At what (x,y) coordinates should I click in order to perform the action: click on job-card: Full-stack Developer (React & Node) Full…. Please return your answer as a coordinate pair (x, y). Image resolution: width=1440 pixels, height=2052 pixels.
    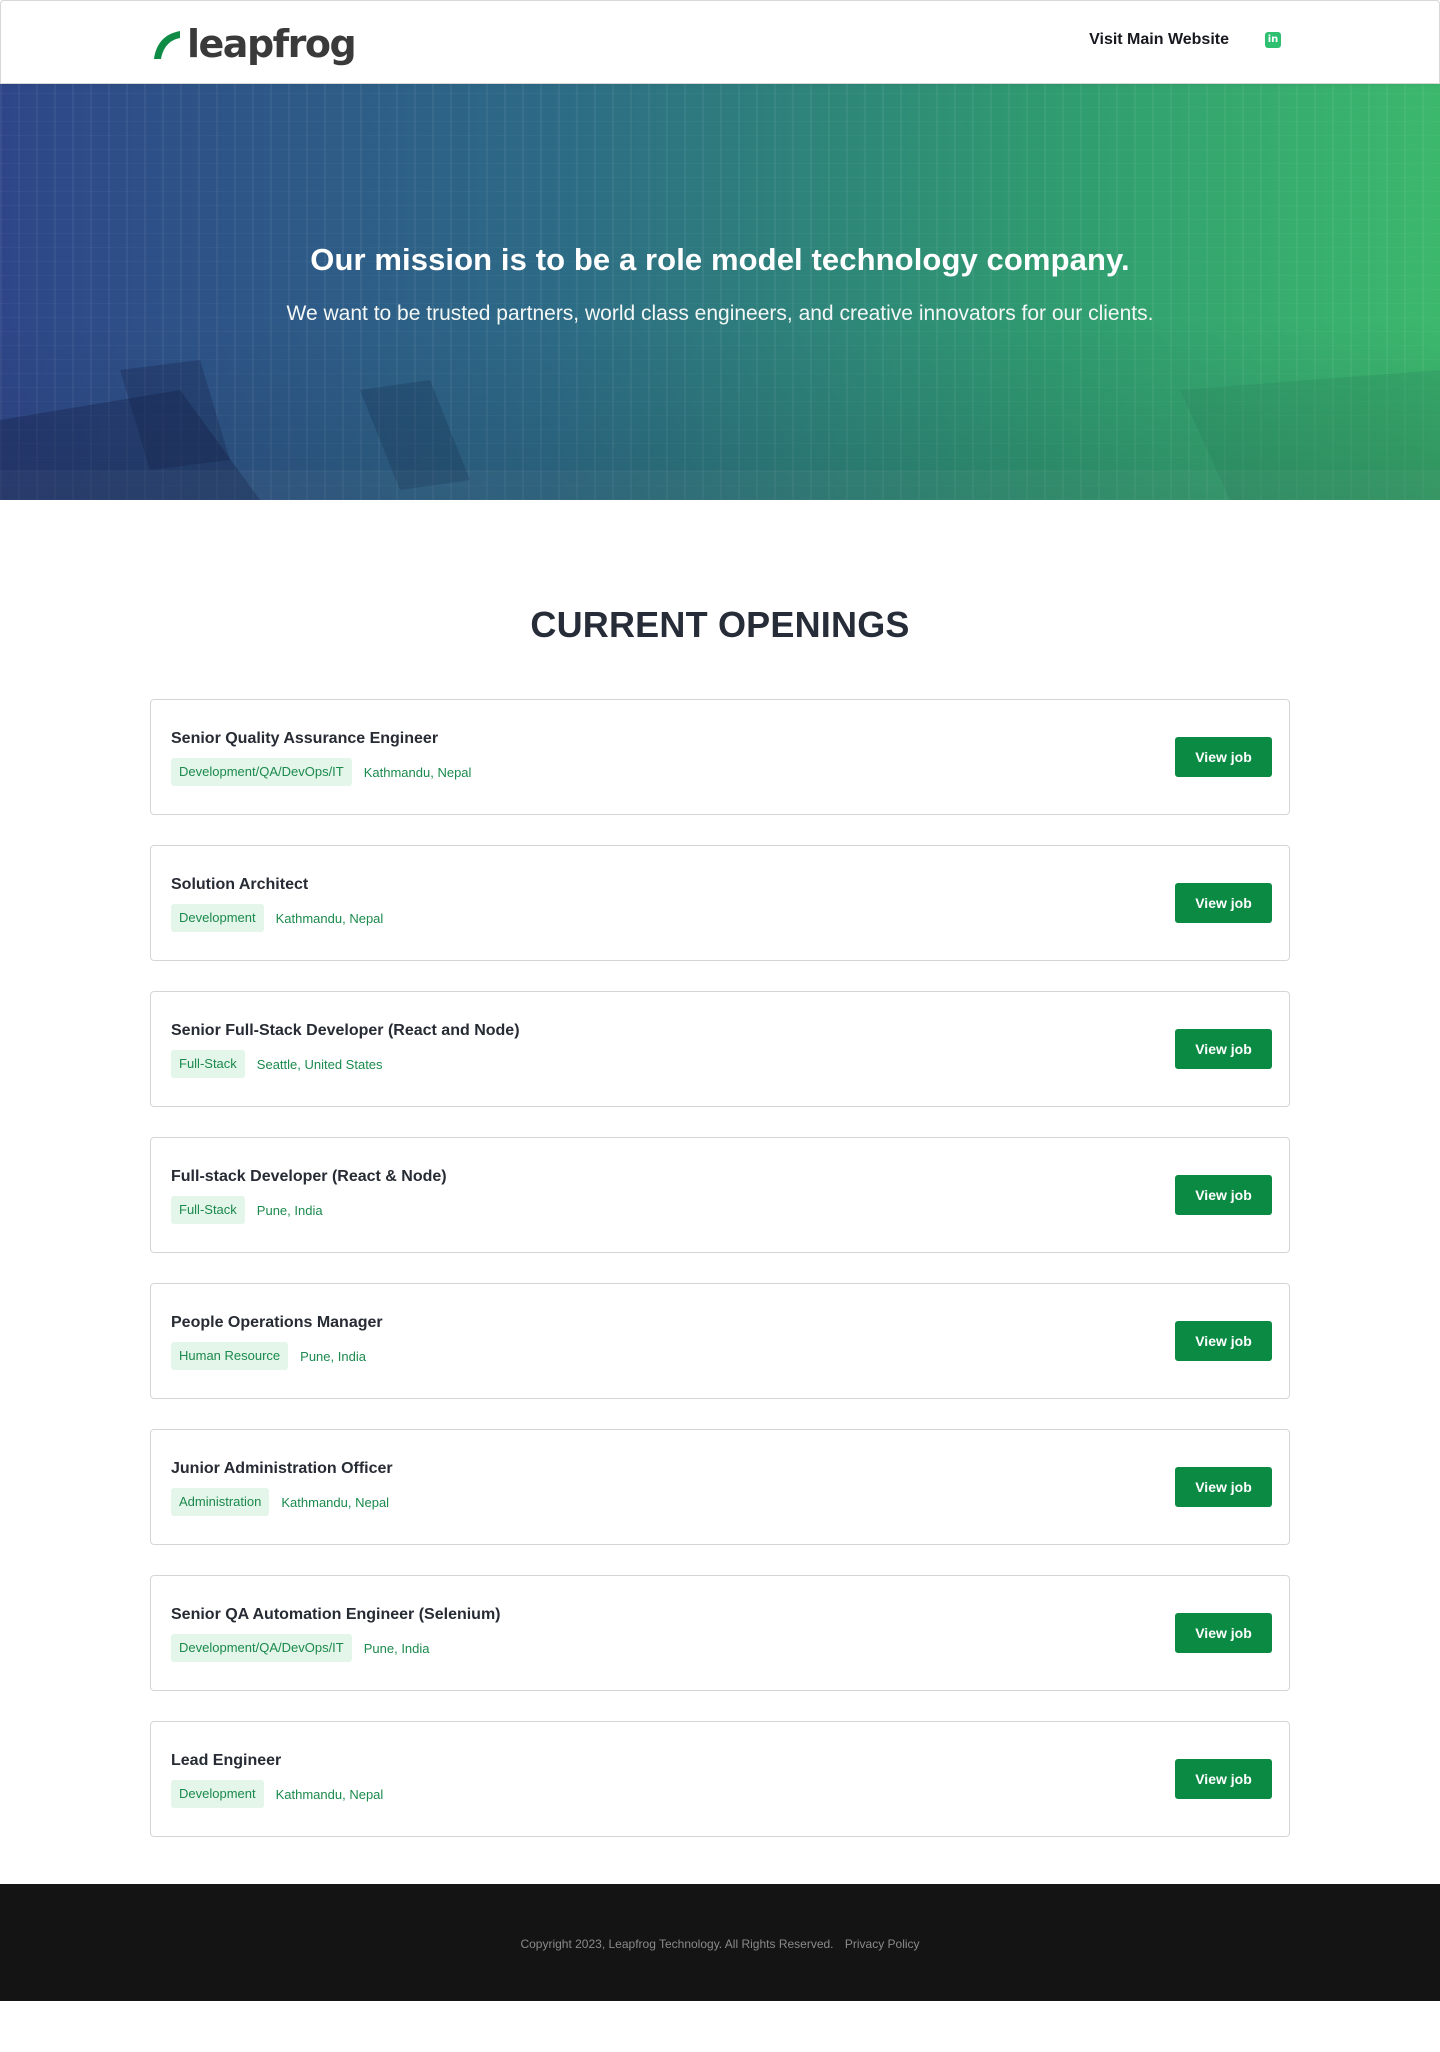
    Looking at the image, I should click on (720, 1195).